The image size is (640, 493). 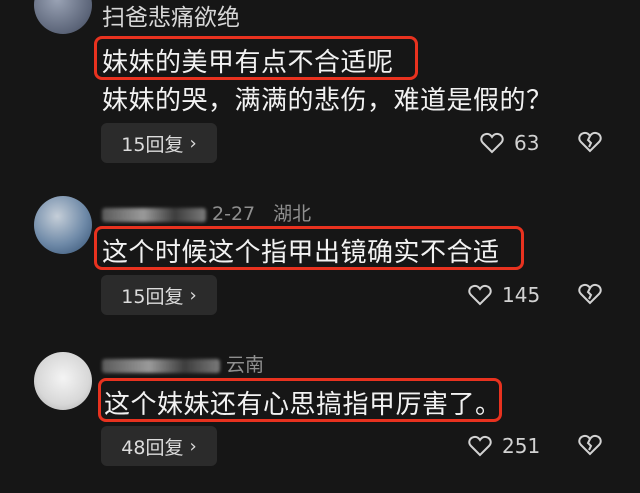 What do you see at coordinates (234, 214) in the screenshot?
I see `comment-date: 2-27` at bounding box center [234, 214].